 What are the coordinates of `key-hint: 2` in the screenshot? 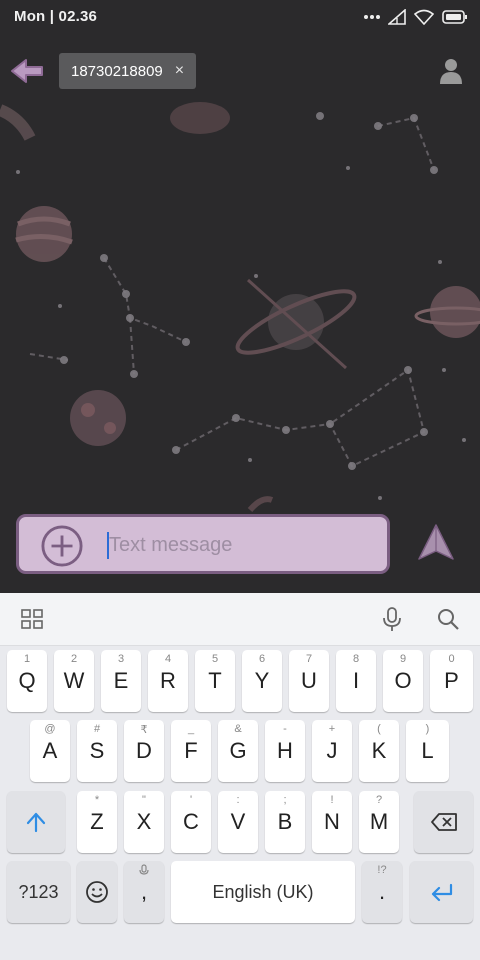 It's located at (74, 659).